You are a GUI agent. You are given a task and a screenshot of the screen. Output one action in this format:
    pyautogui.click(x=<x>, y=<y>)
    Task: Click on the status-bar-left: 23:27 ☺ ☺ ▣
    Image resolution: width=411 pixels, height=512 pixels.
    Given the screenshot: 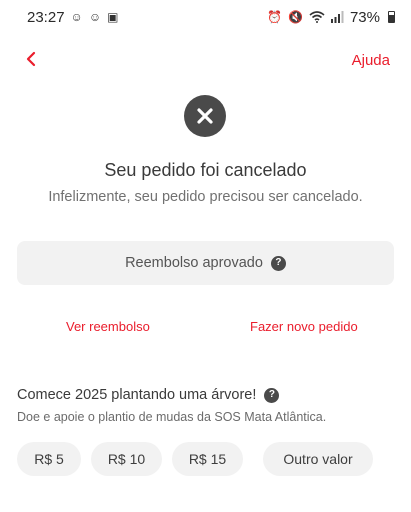 What is the action you would take?
    pyautogui.click(x=72, y=17)
    